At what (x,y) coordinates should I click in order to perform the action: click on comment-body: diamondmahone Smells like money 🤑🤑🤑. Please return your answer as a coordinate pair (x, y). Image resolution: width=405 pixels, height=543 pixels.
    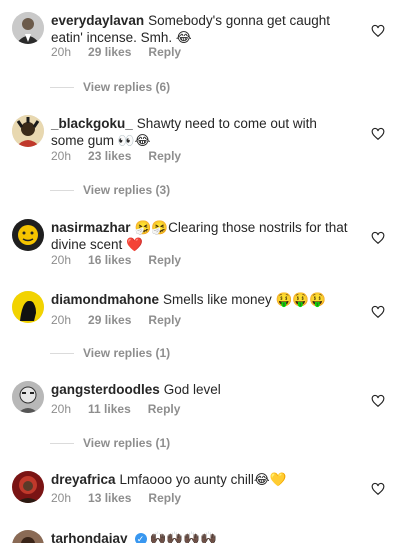
    Looking at the image, I should click on (201, 299).